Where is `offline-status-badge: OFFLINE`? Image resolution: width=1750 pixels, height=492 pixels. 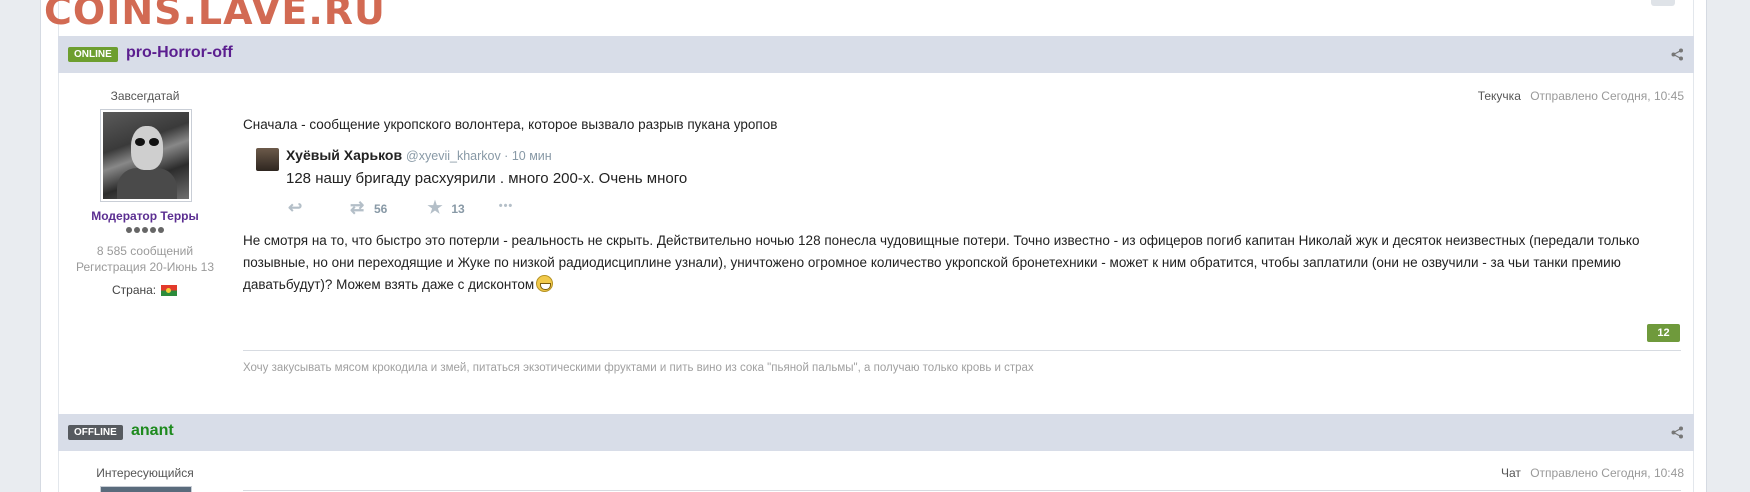 offline-status-badge: OFFLINE is located at coordinates (95, 432).